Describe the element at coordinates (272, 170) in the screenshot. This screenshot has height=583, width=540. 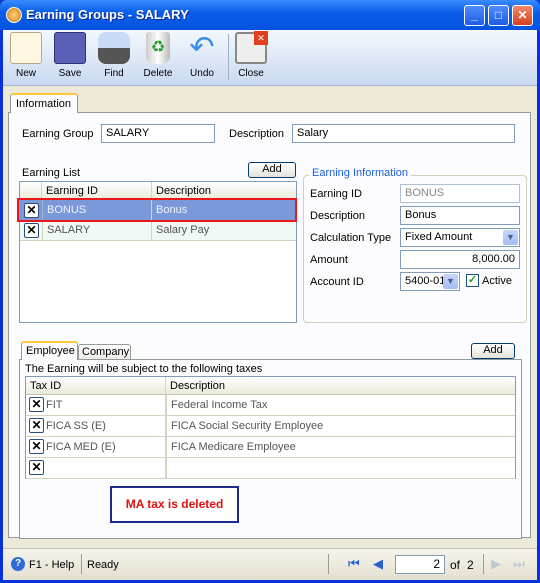
I see `add-earning-button: Add` at that location.